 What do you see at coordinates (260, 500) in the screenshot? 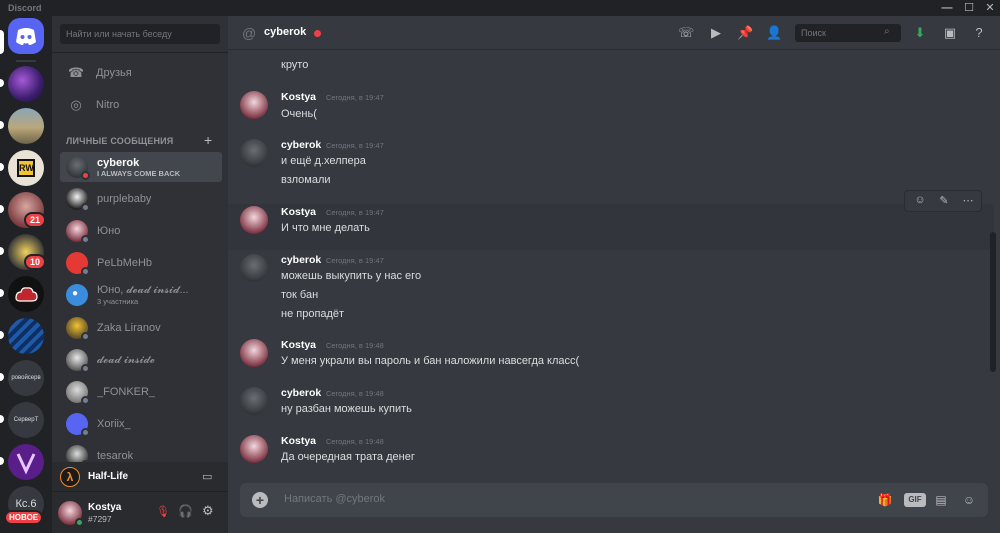
I see `upload-plus-icon: +` at bounding box center [260, 500].